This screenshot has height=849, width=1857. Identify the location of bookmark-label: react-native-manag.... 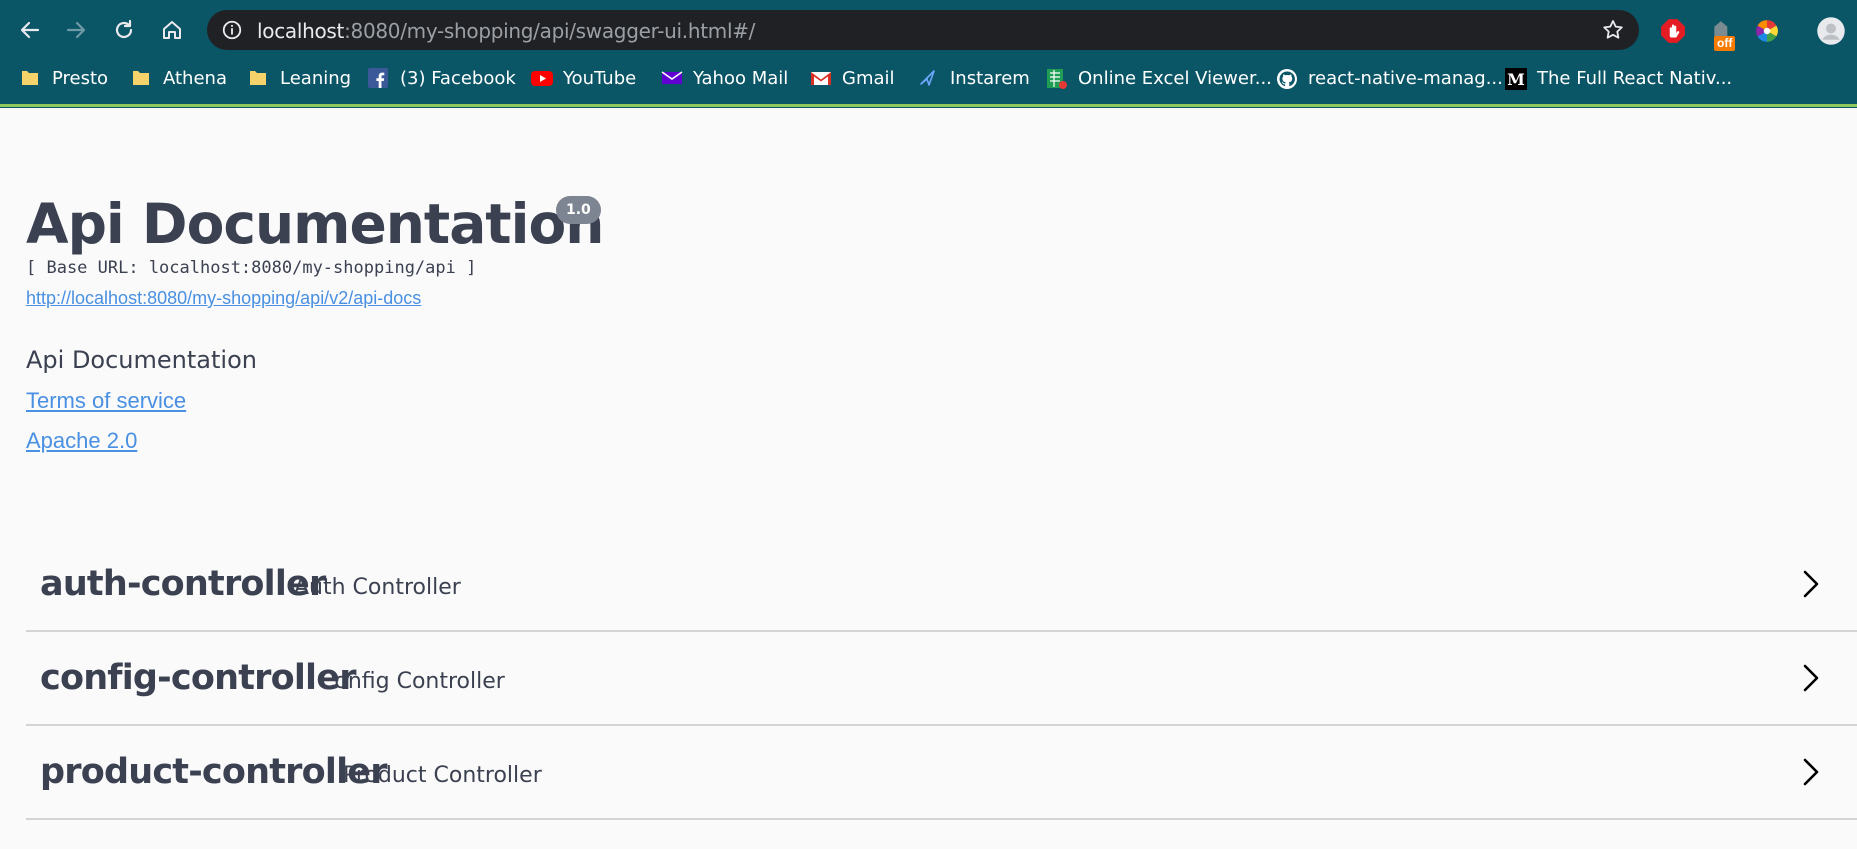
(1405, 78).